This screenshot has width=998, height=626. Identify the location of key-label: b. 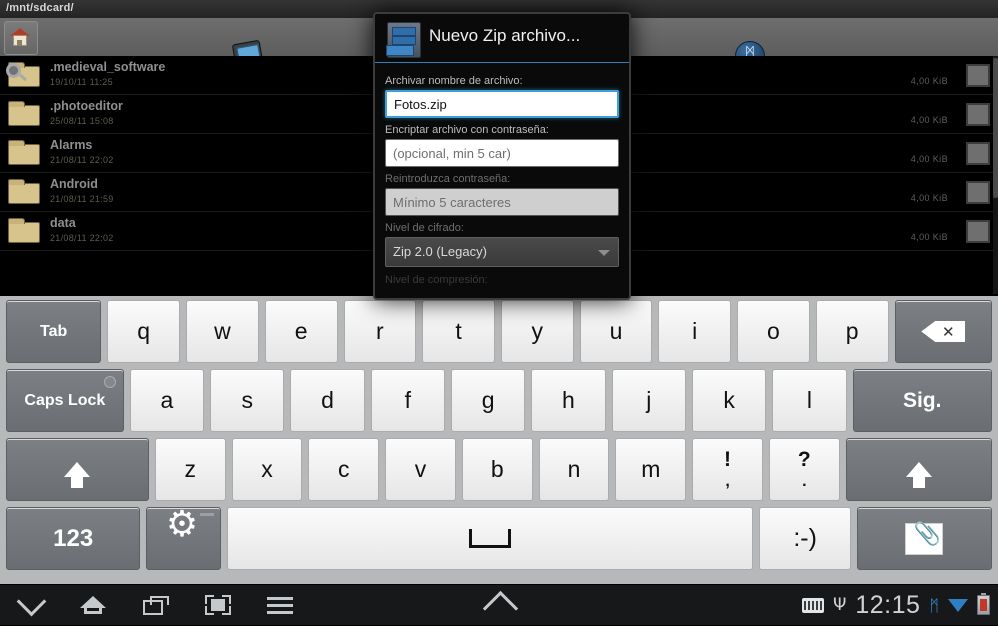
(497, 469).